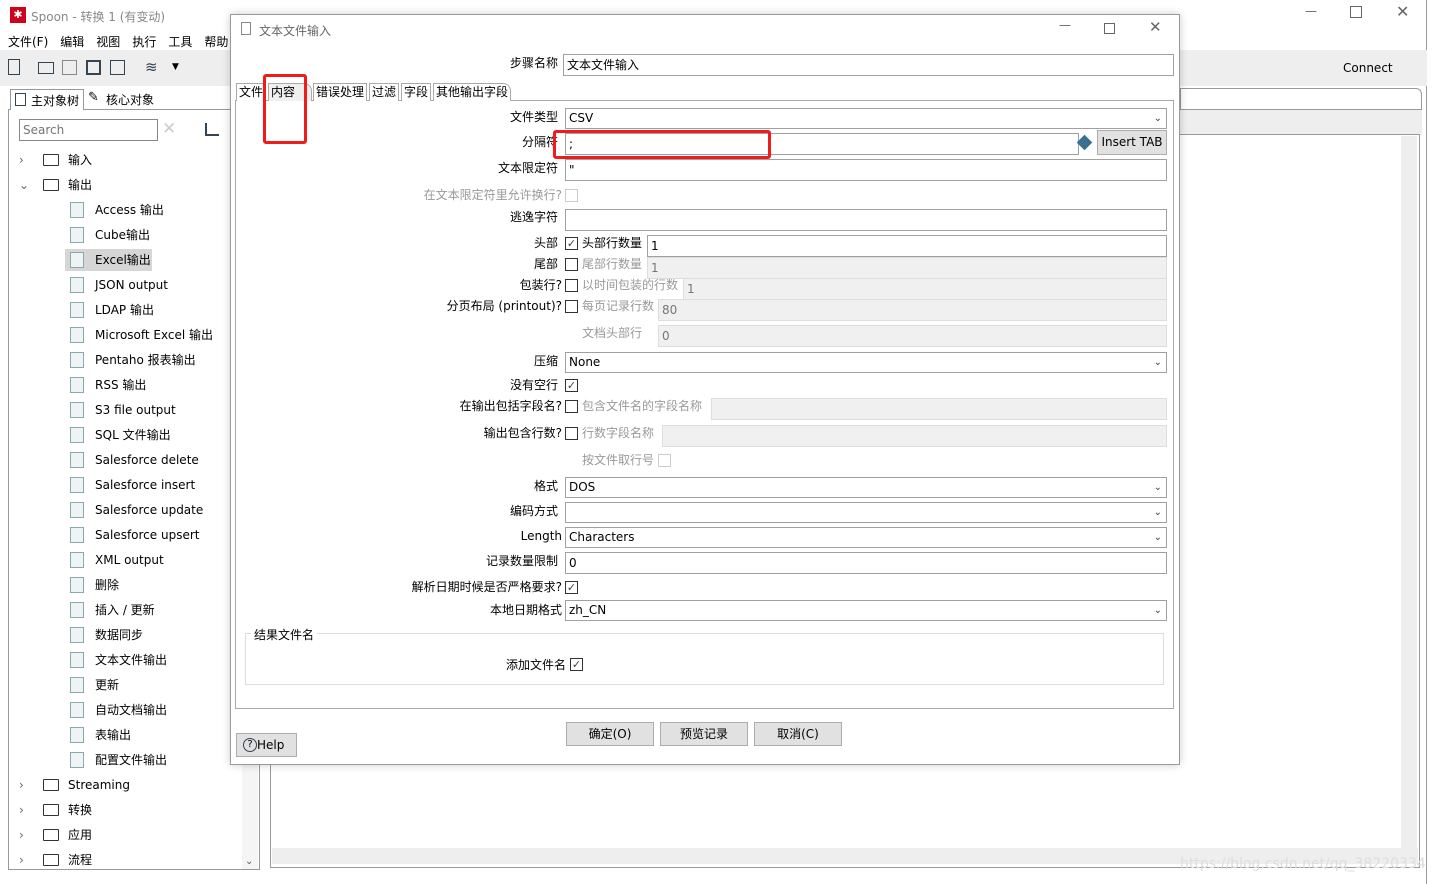  I want to click on header-rows-input: 1, so click(907, 246).